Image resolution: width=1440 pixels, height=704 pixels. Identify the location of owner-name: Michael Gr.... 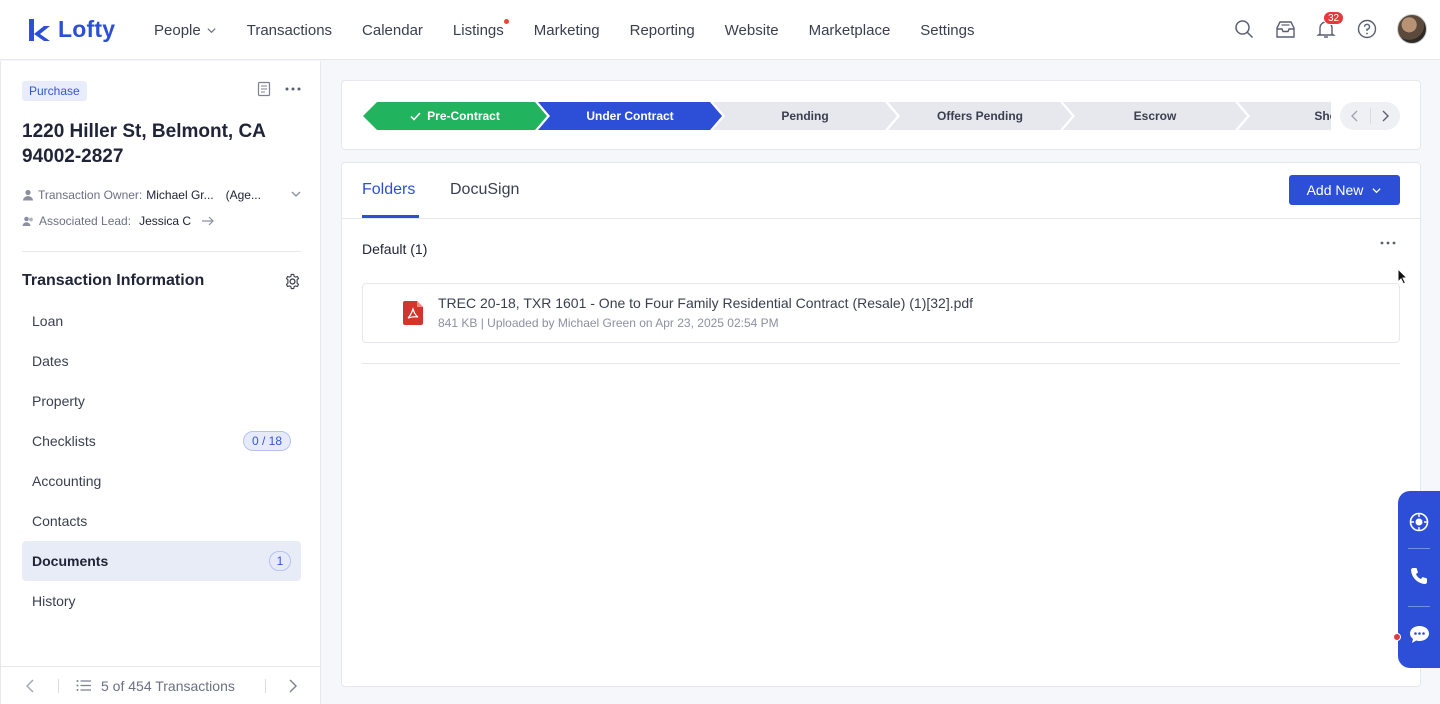
(180, 195).